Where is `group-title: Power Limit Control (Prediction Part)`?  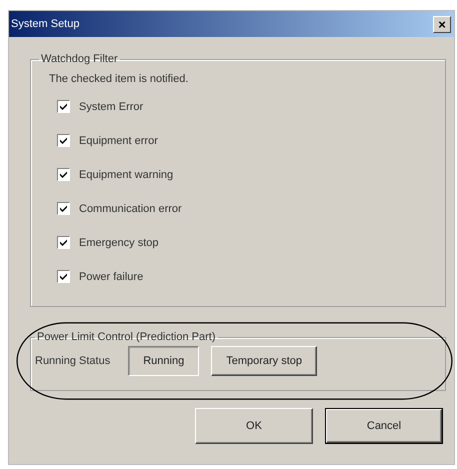
group-title: Power Limit Control (Prediction Part) is located at coordinates (126, 337).